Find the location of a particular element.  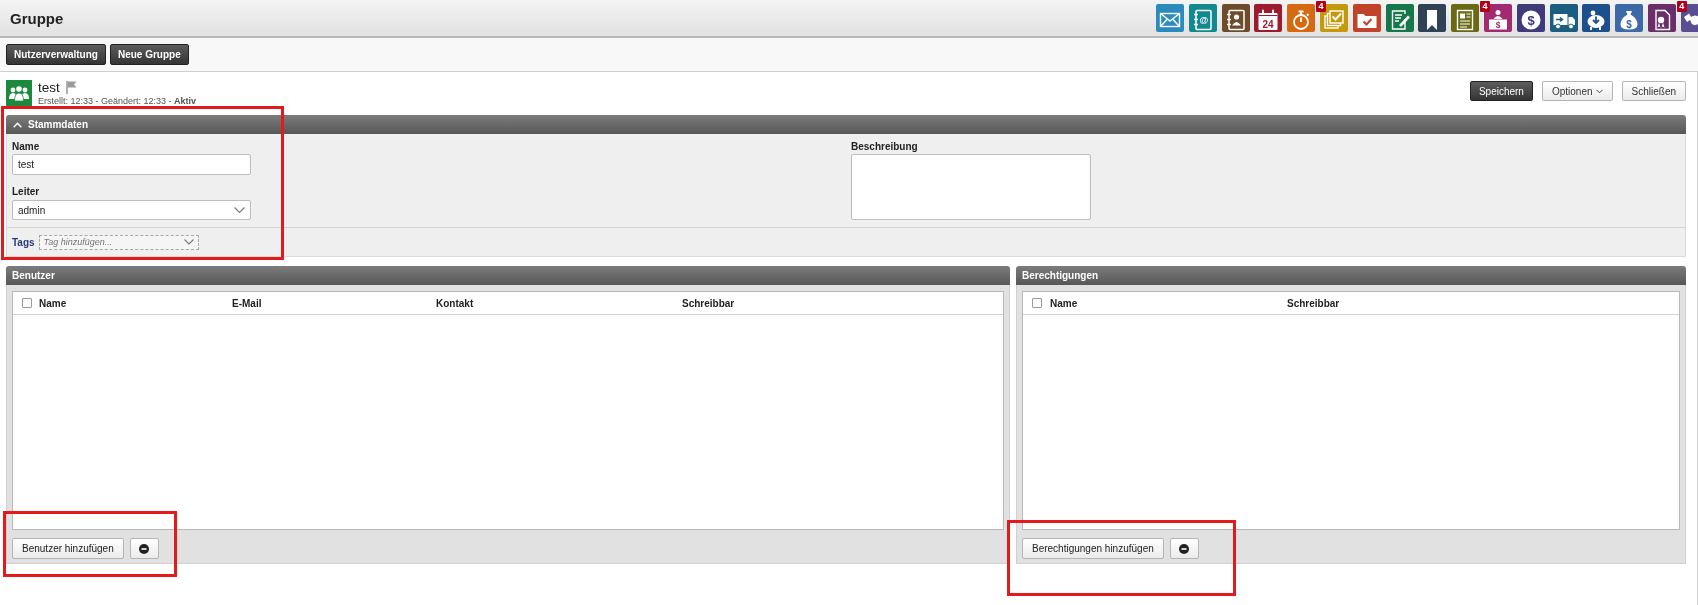

flag-icon is located at coordinates (71, 87).